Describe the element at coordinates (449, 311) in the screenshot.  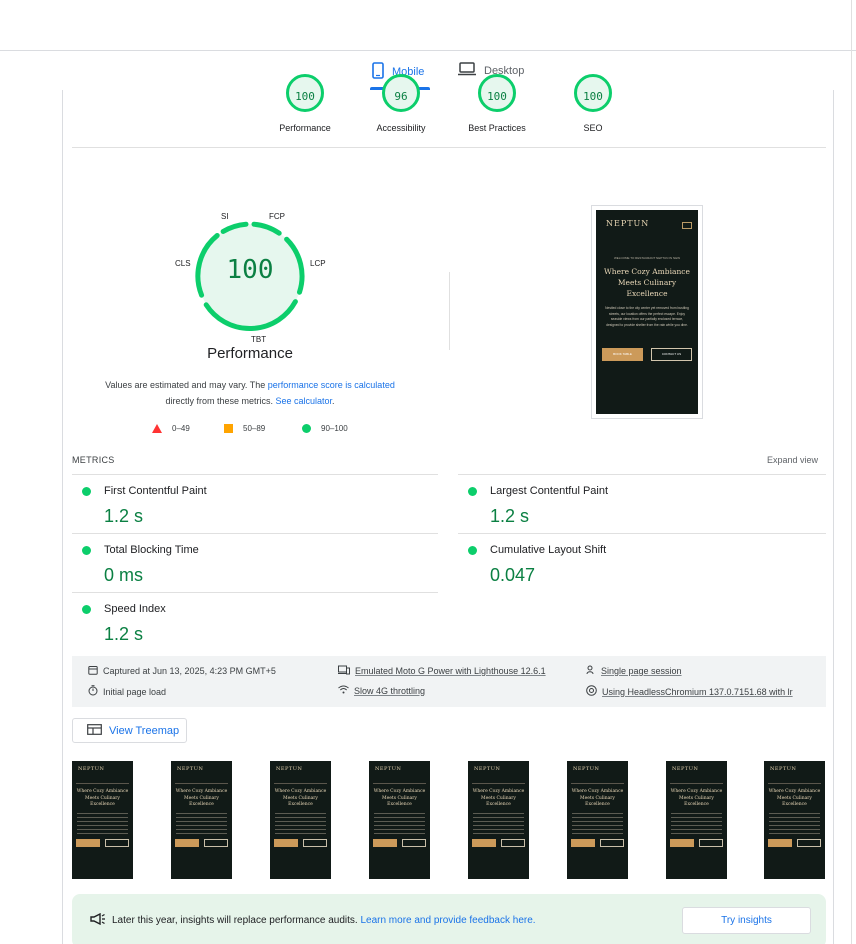
I see `vertical-divider` at that location.